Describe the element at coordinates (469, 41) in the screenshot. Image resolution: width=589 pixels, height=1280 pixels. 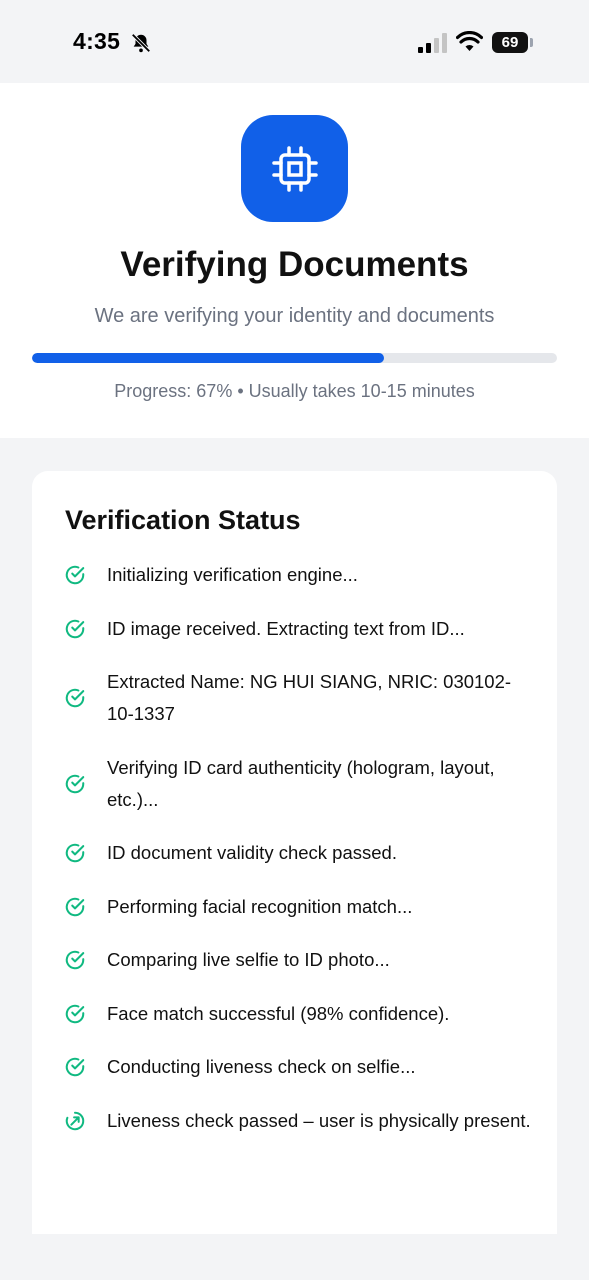
I see `wifi-icon` at that location.